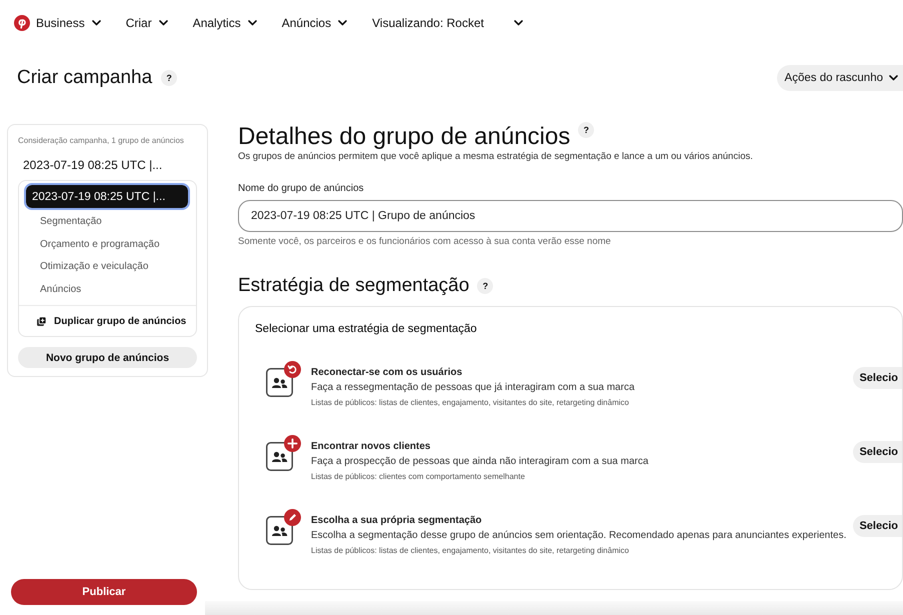 This screenshot has width=903, height=615. What do you see at coordinates (366, 329) in the screenshot?
I see `card-title: Selecionar uma estratégia de segmentação` at bounding box center [366, 329].